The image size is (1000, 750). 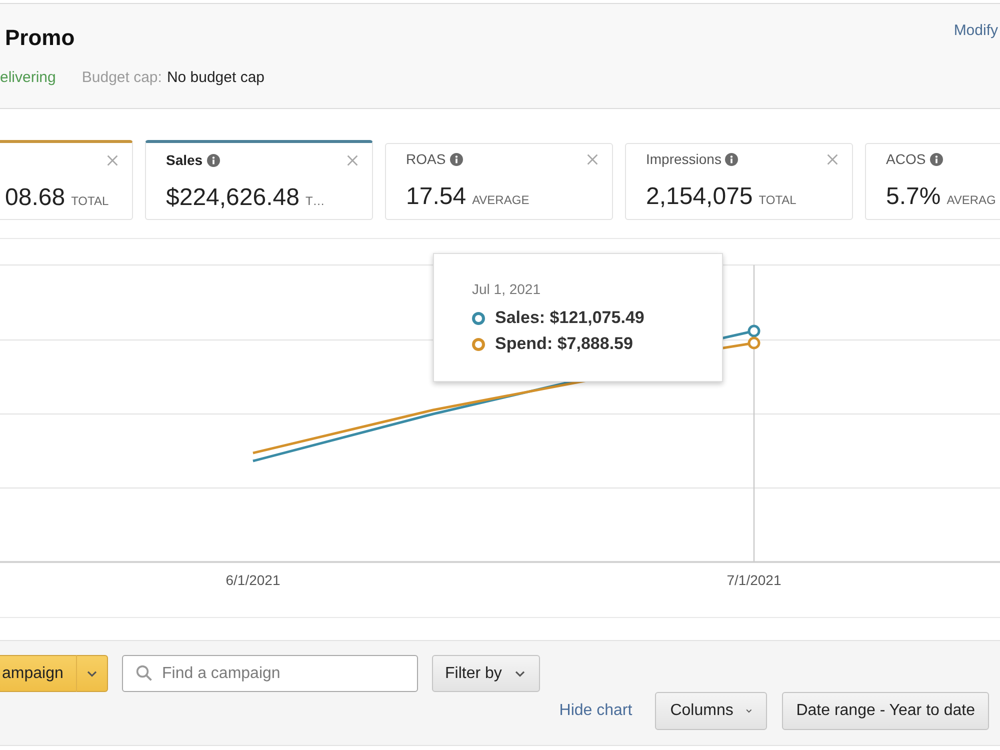 What do you see at coordinates (426, 159) in the screenshot?
I see `metric-title: ROAS` at bounding box center [426, 159].